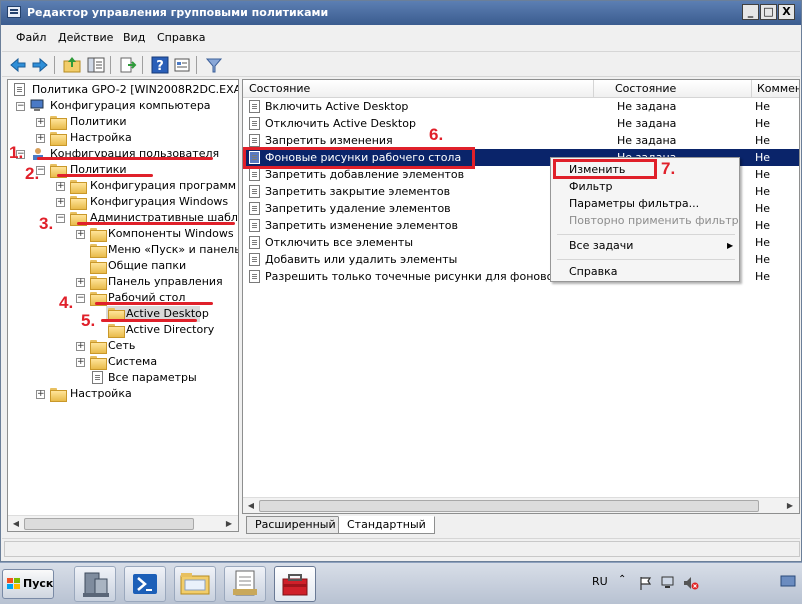 Image resolution: width=802 pixels, height=604 pixels. What do you see at coordinates (601, 245) in the screenshot?
I see `menu-item-all-tasks-label: Все задачи` at bounding box center [601, 245].